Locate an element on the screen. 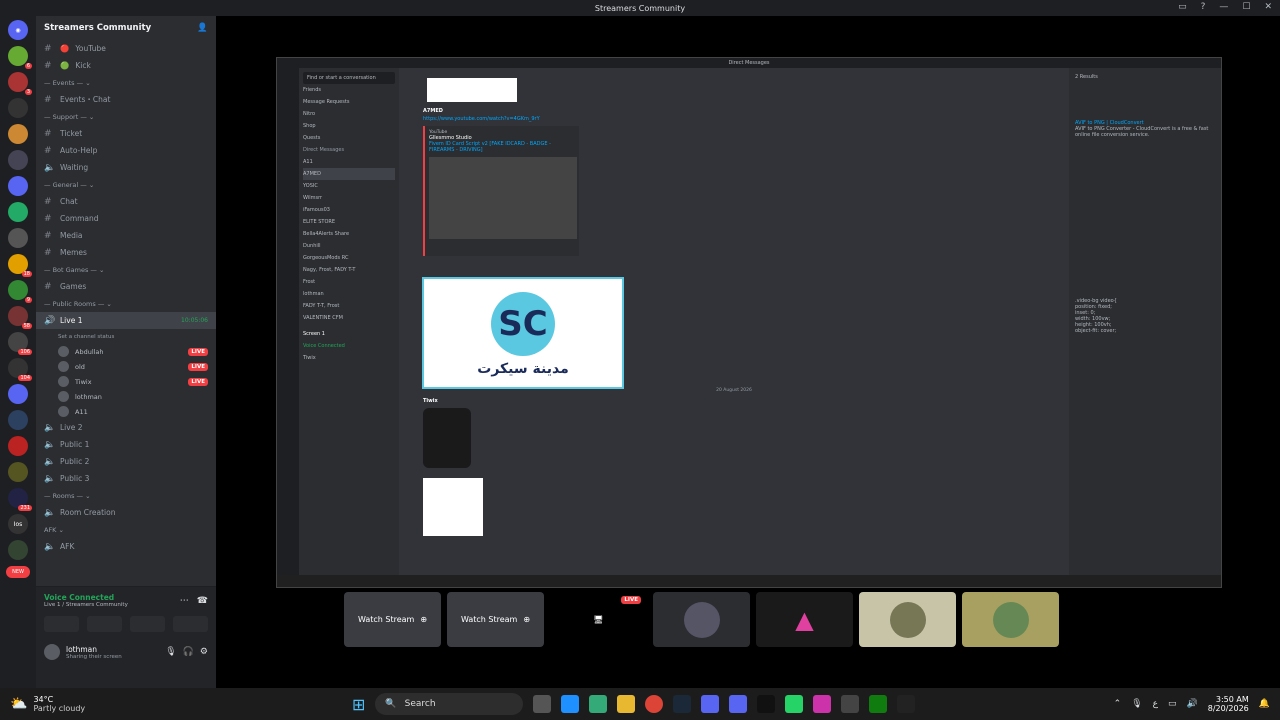 Image resolution: width=1280 pixels, height=720 pixels. soundboard-button is located at coordinates (190, 624).